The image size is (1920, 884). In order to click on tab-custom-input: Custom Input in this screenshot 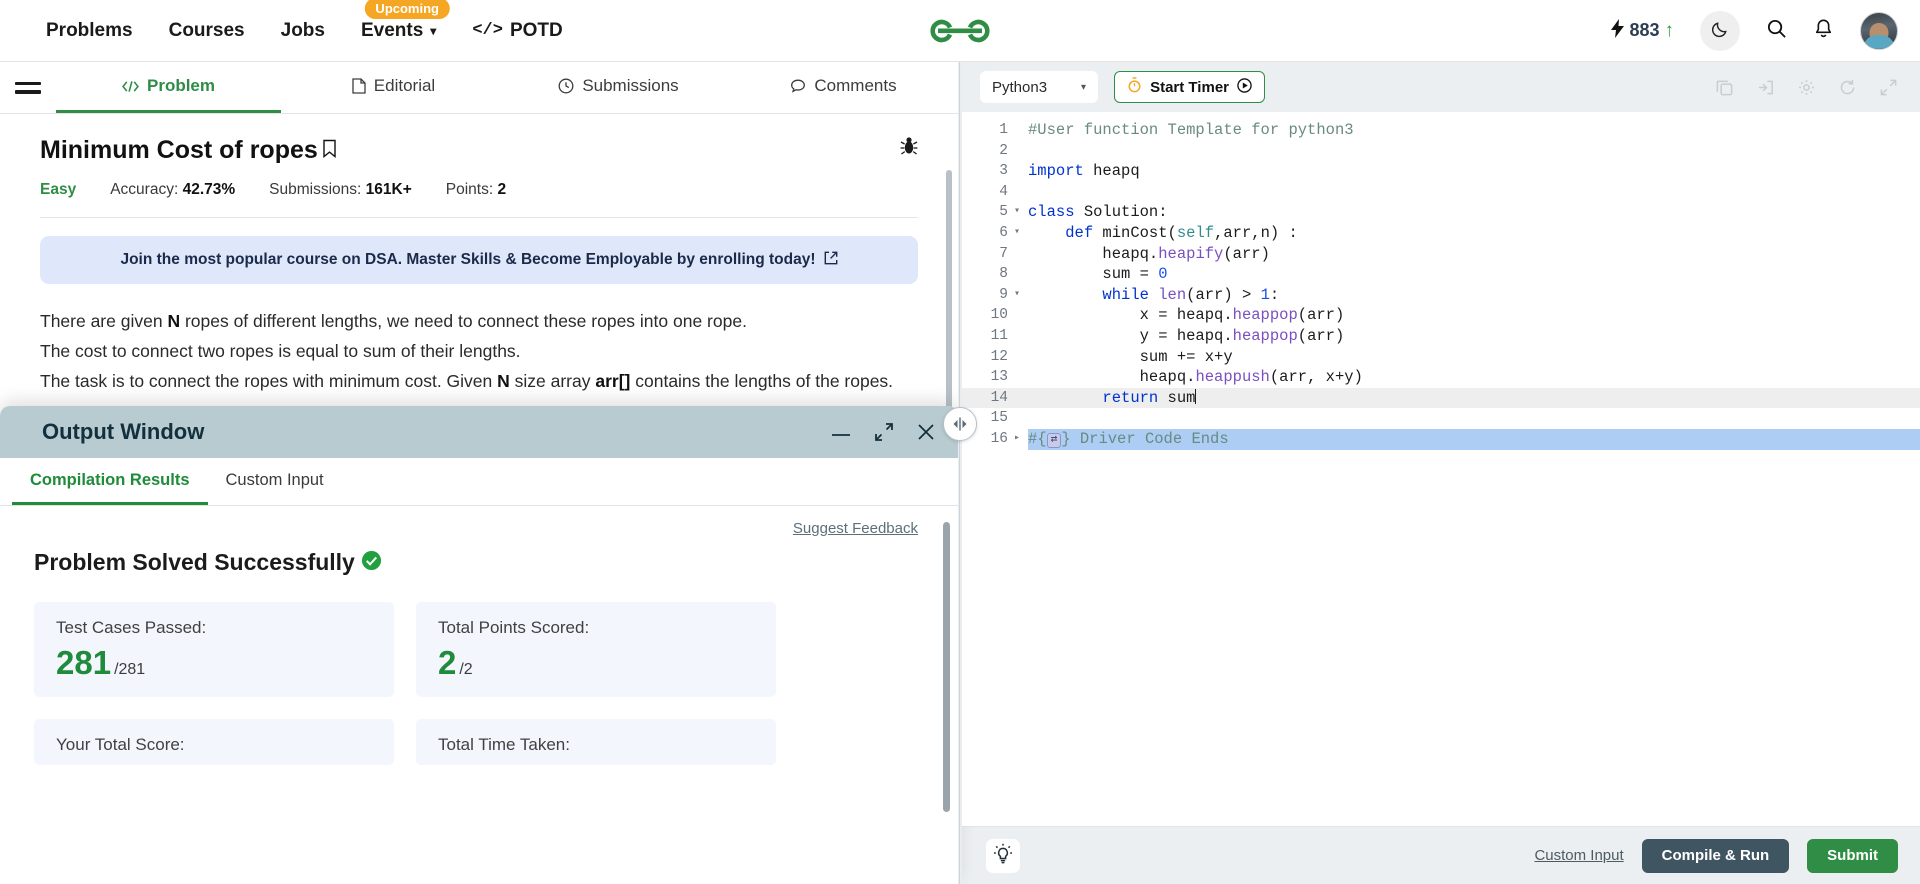, I will do `click(275, 481)`.